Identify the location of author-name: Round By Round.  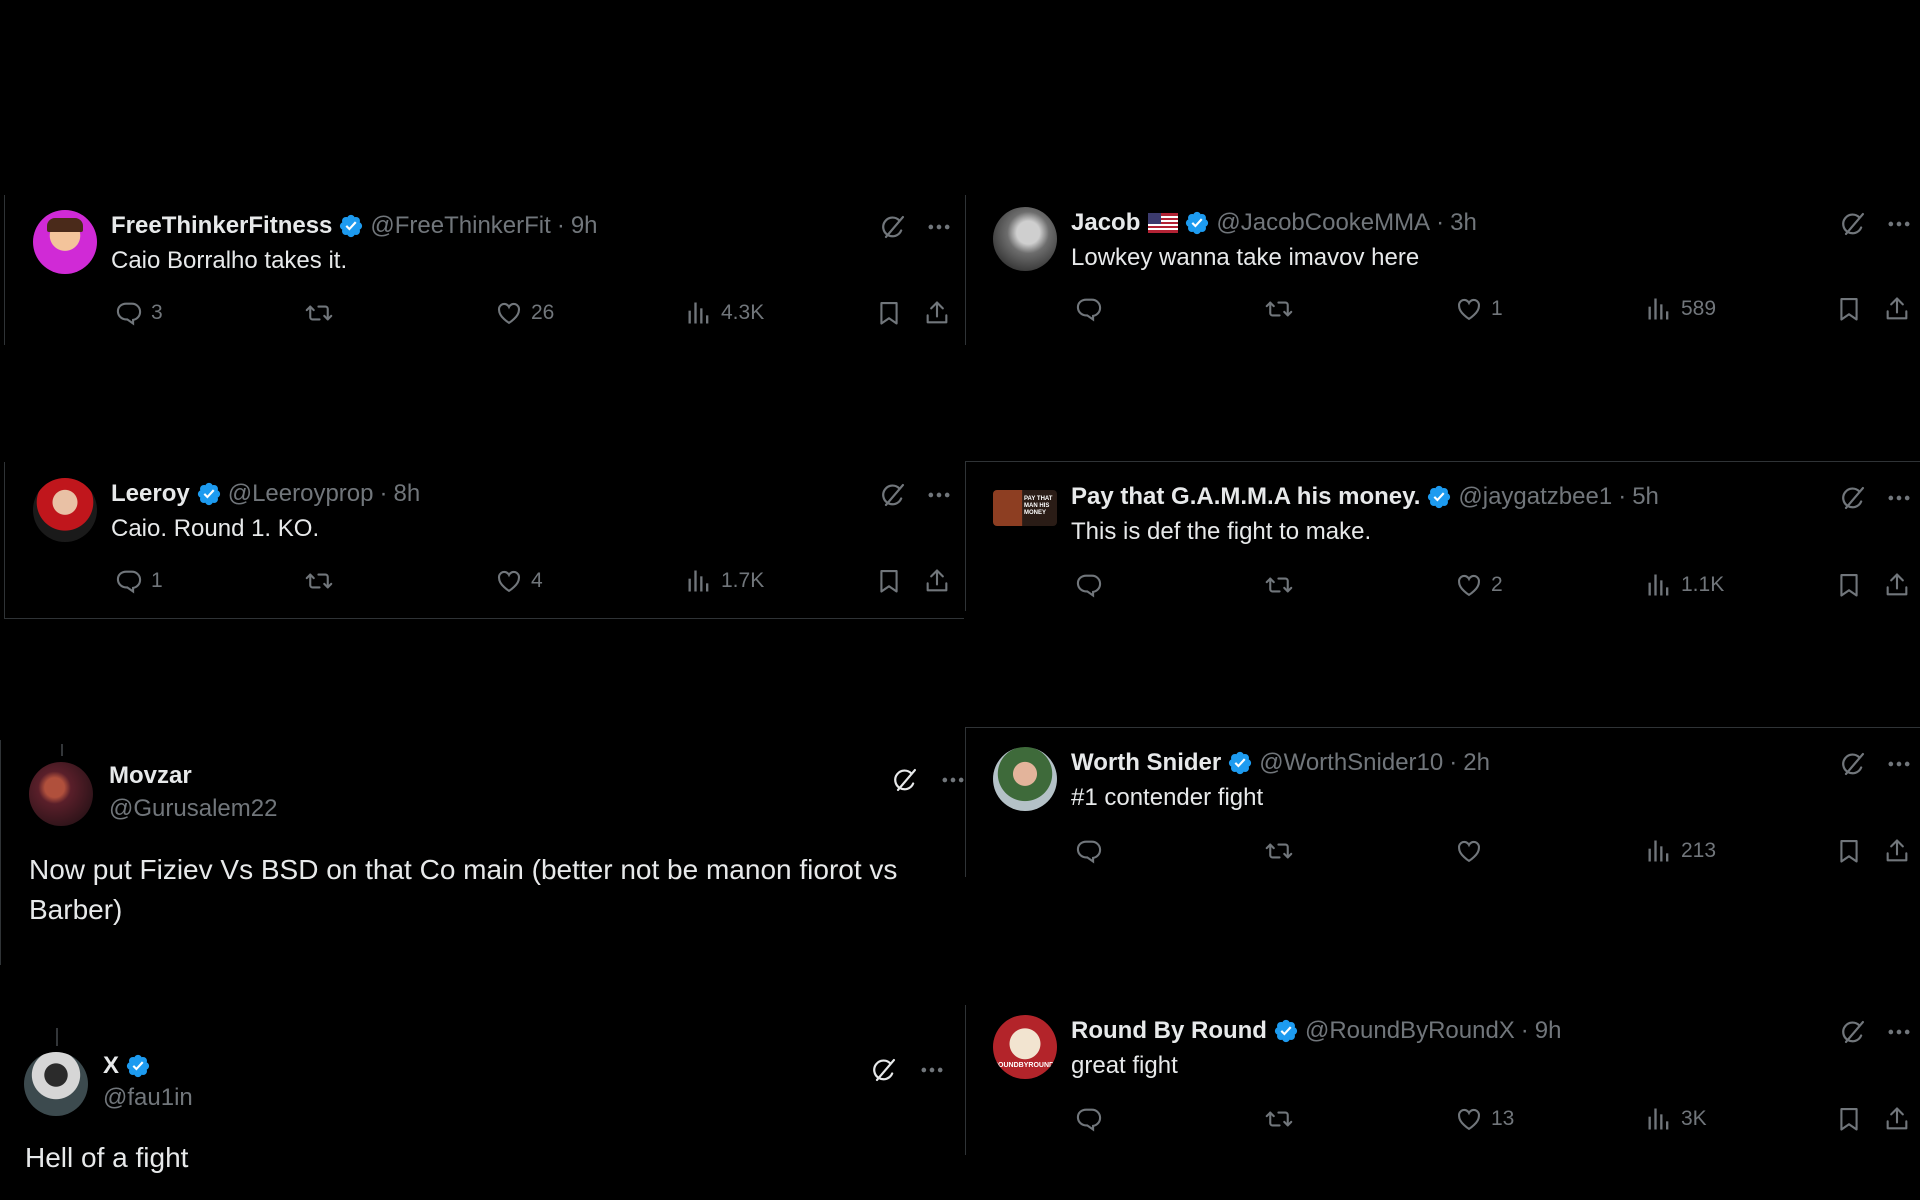
(1169, 1031).